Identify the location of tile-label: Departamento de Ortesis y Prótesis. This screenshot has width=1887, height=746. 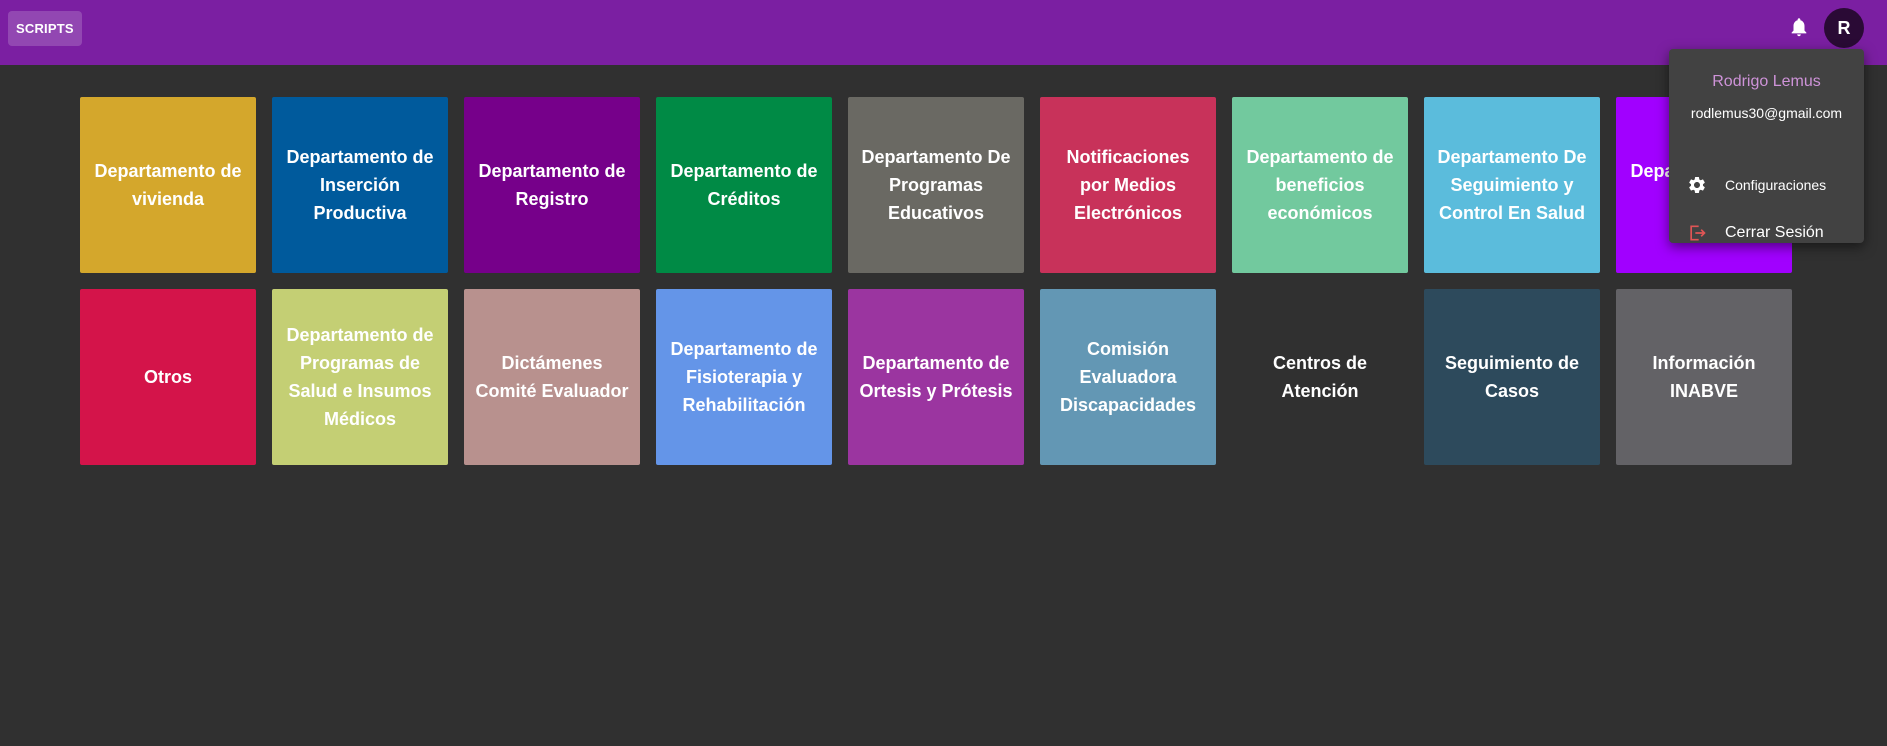
(936, 377).